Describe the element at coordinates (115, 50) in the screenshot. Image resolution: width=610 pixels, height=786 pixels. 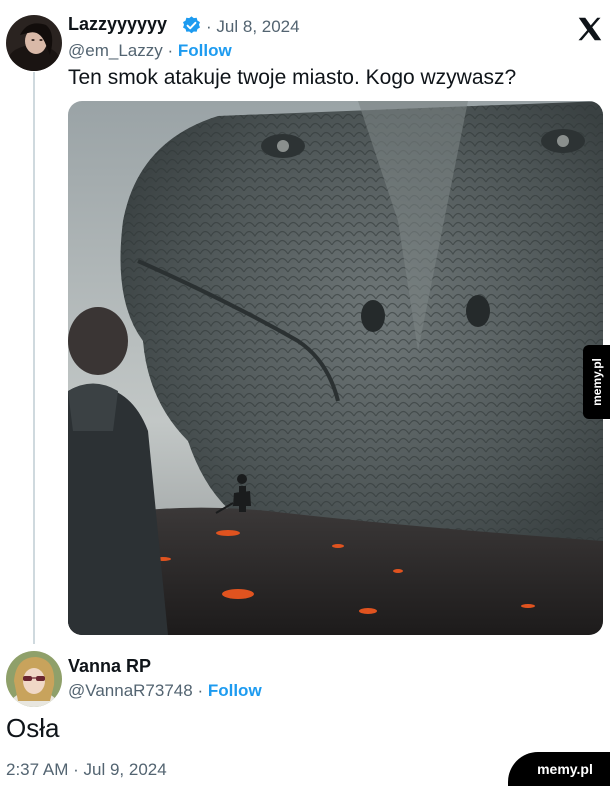
I see `author-handle: @em_Lazzy` at that location.